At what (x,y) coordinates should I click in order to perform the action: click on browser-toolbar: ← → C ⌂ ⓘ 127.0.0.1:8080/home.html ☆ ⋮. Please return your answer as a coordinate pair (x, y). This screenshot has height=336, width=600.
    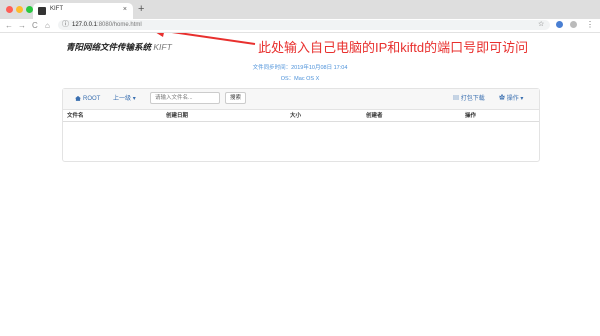
    Looking at the image, I should click on (300, 26).